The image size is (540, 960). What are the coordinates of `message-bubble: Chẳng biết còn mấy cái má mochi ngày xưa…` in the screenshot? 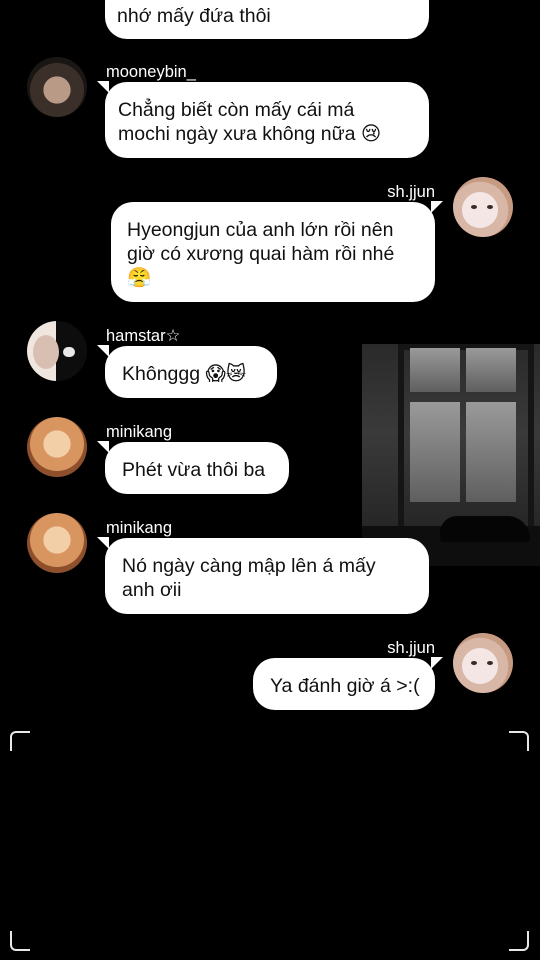 It's located at (263, 119).